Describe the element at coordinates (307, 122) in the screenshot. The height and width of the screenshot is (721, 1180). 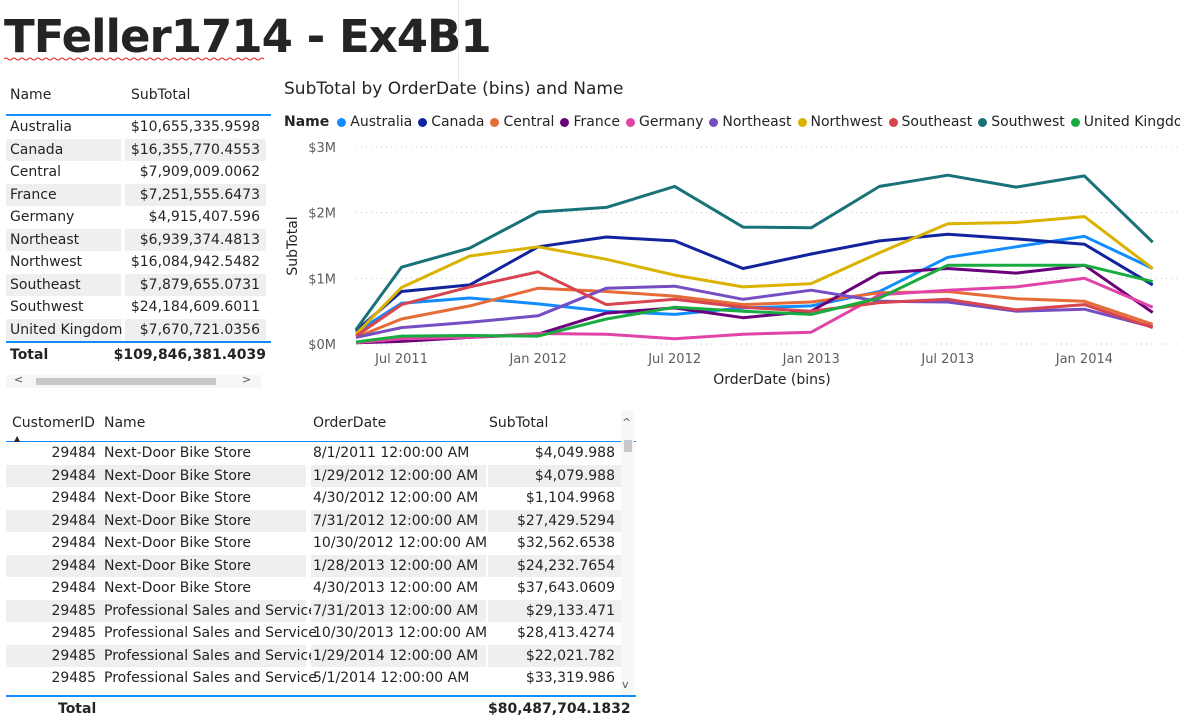
I see `legend-title: Name` at that location.